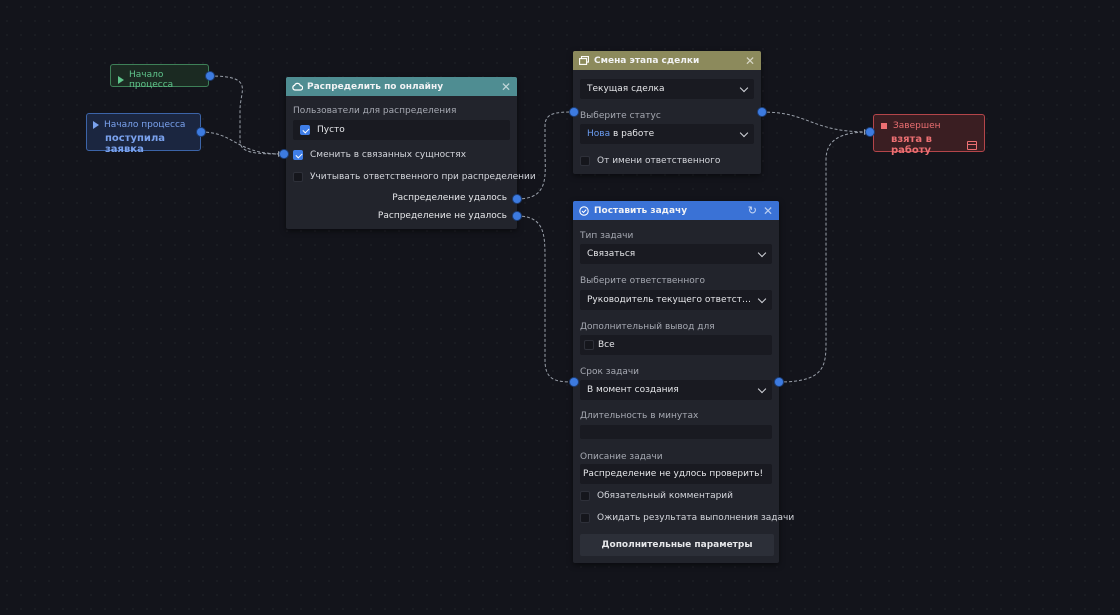 The height and width of the screenshot is (615, 1120). I want to click on task-input-port, so click(574, 382).